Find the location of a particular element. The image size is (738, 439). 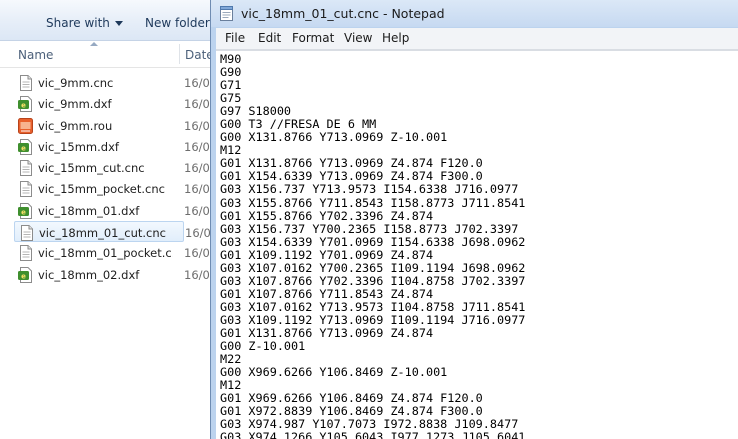

share-with-label: Share with is located at coordinates (78, 23).